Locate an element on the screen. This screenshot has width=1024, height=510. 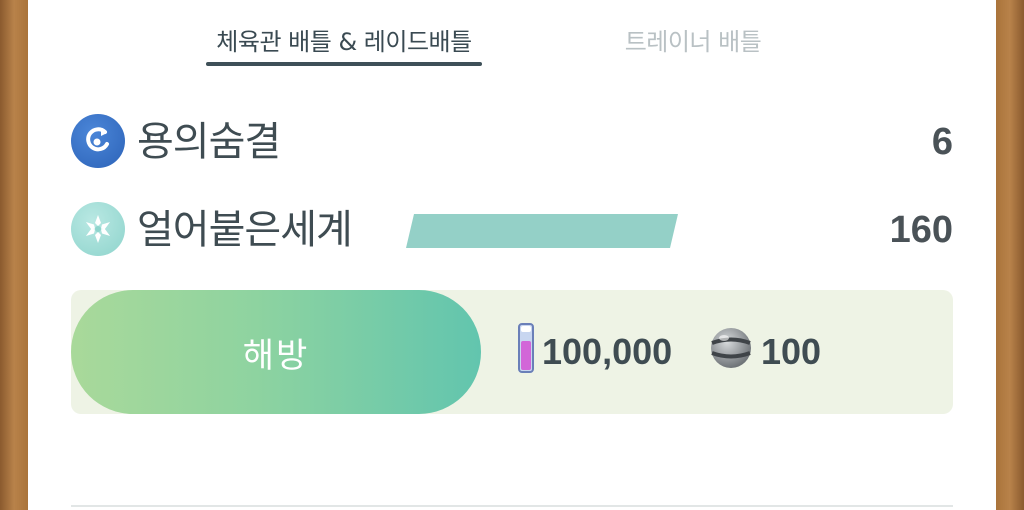
charge-energy-bar is located at coordinates (542, 231).